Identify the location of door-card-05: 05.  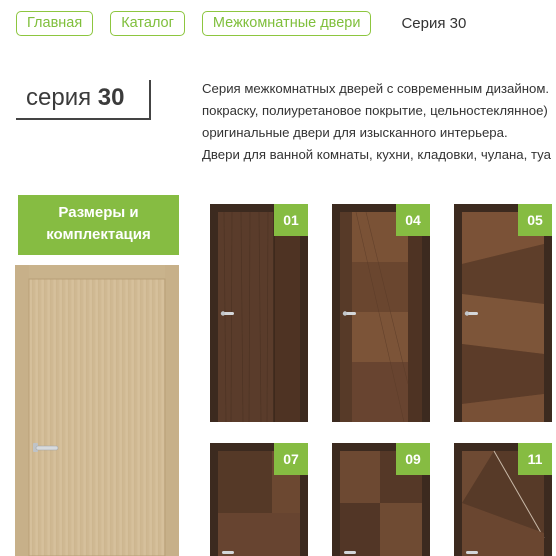
(503, 313).